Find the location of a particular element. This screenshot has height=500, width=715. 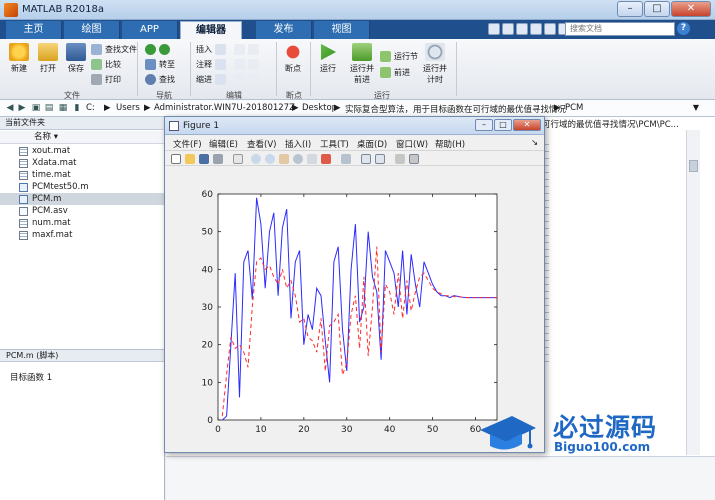

breadcrumb-project: 实际复合型算法，用于目标函数在可行域的最优值寻找情况 is located at coordinates (455, 109).